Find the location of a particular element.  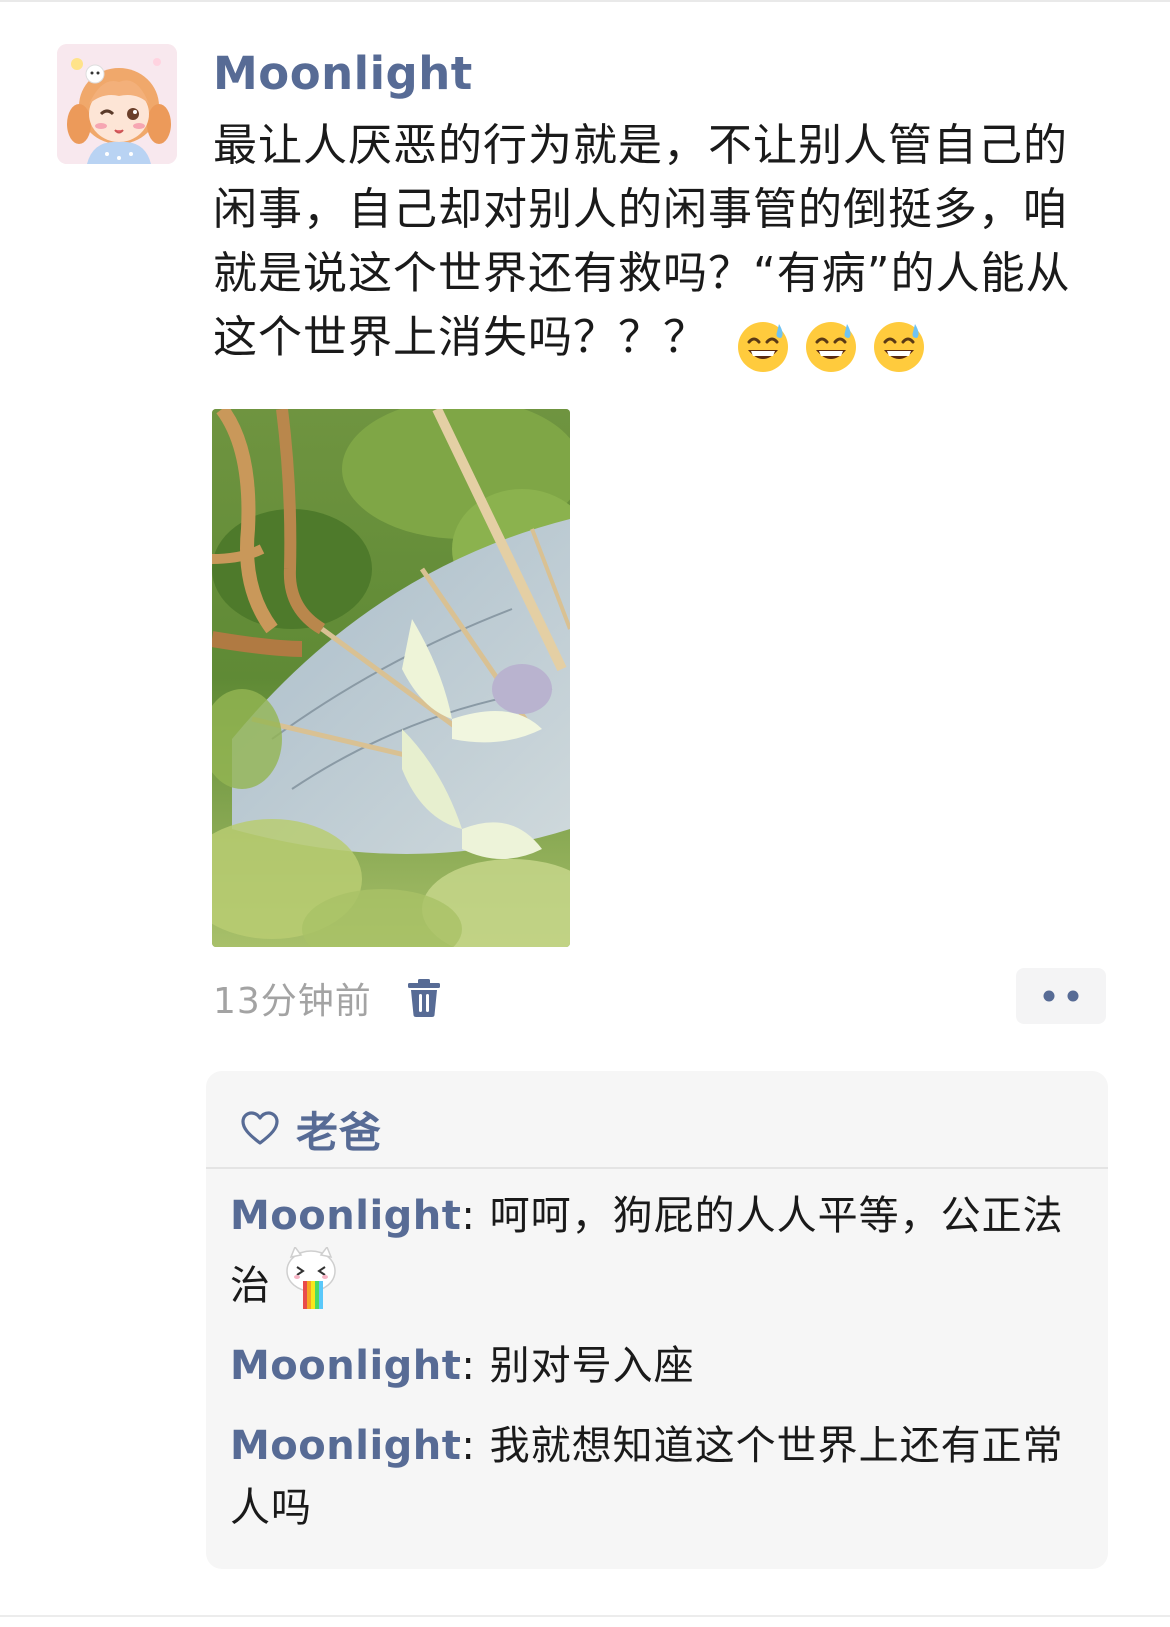

post-photo is located at coordinates (391, 678).